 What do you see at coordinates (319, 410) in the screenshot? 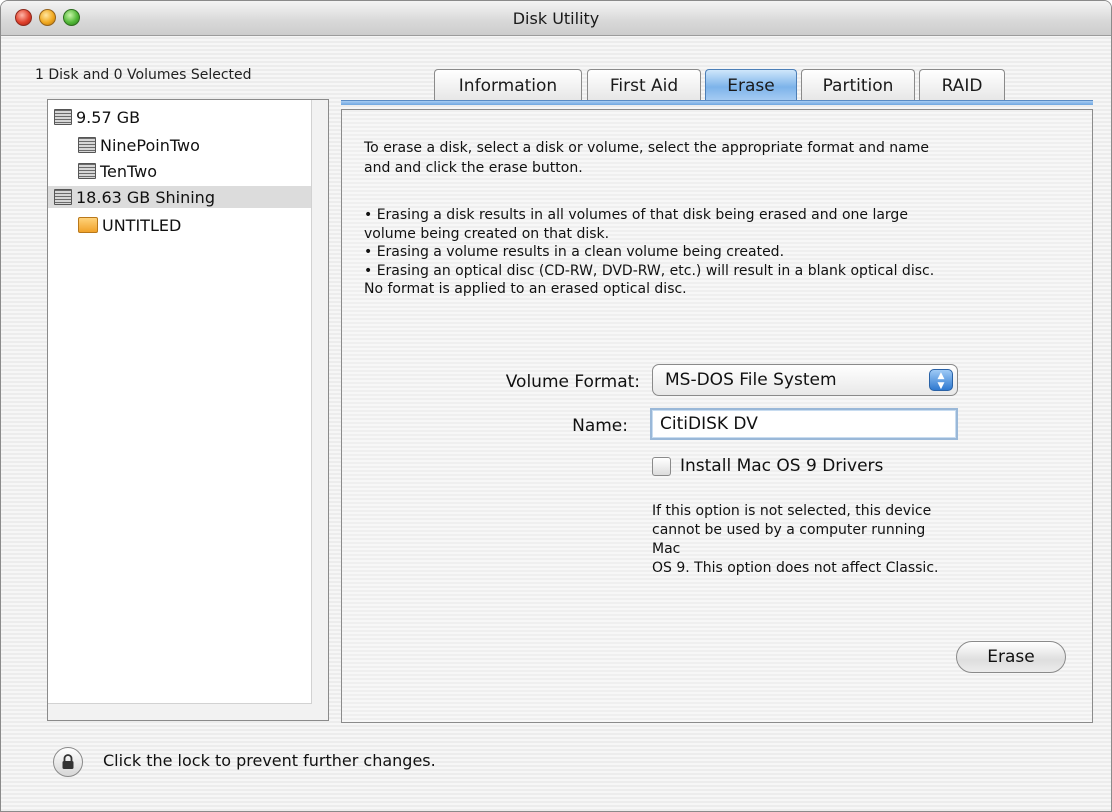
I see `vertical-scrollbar` at bounding box center [319, 410].